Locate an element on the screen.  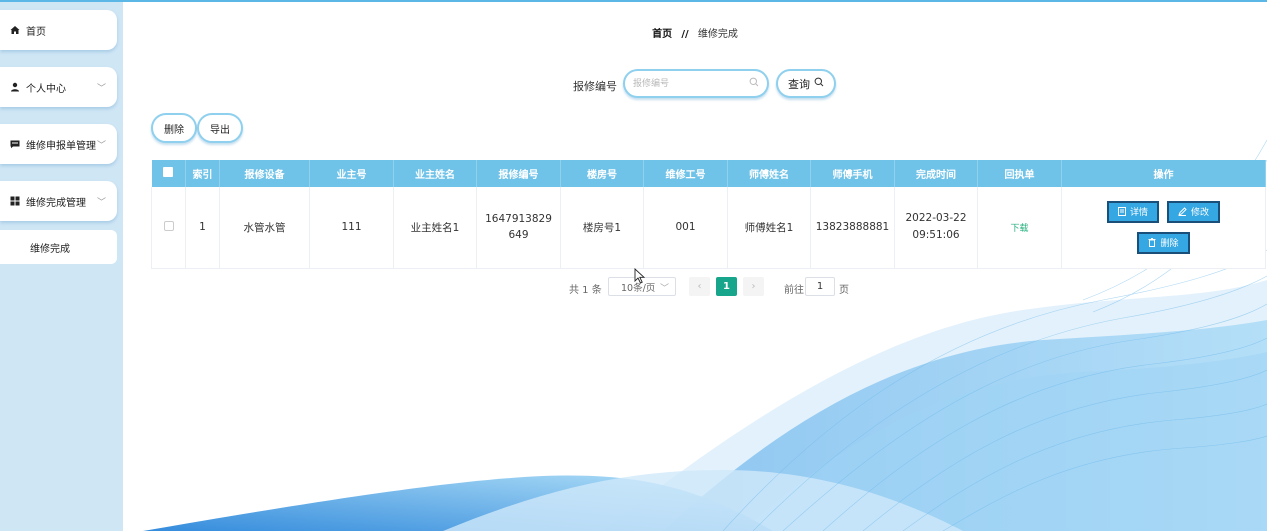
download-link: 下载 is located at coordinates (1019, 229).